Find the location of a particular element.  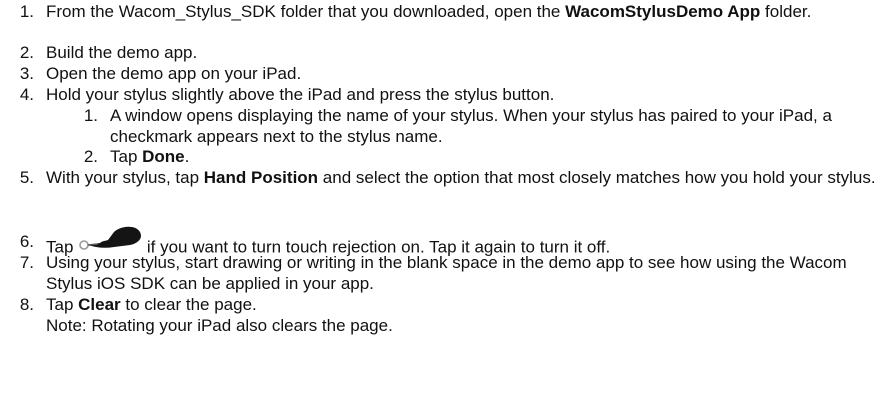

step-number: 5. is located at coordinates (26, 177).